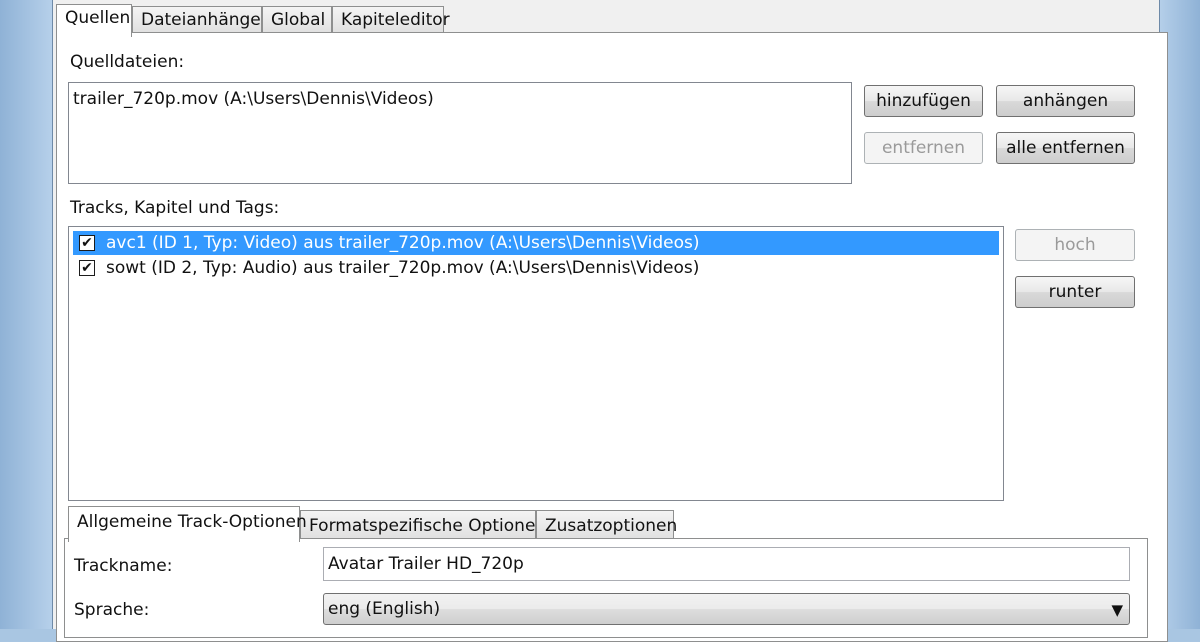 This screenshot has width=1200, height=642. Describe the element at coordinates (1075, 292) in the screenshot. I see `move-down-button: runter` at that location.